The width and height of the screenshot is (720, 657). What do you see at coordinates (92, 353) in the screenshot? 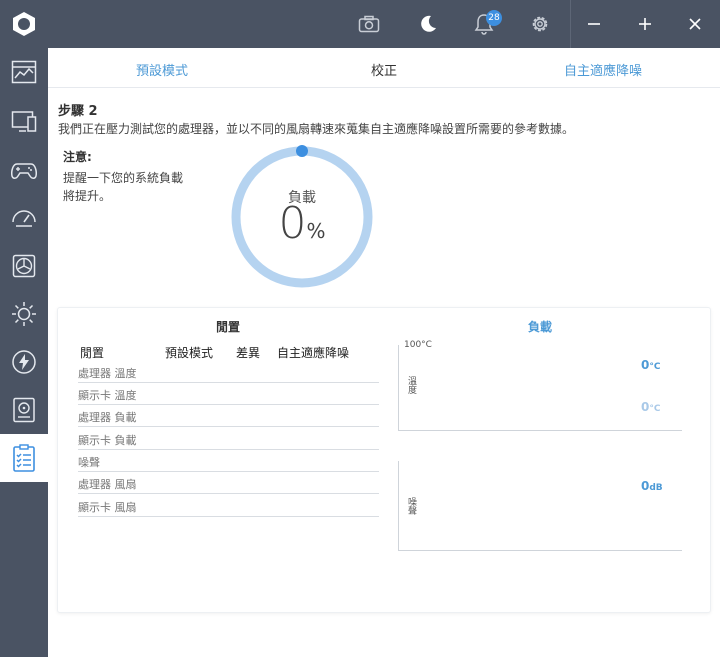
I see `column-idle: 閒置` at bounding box center [92, 353].